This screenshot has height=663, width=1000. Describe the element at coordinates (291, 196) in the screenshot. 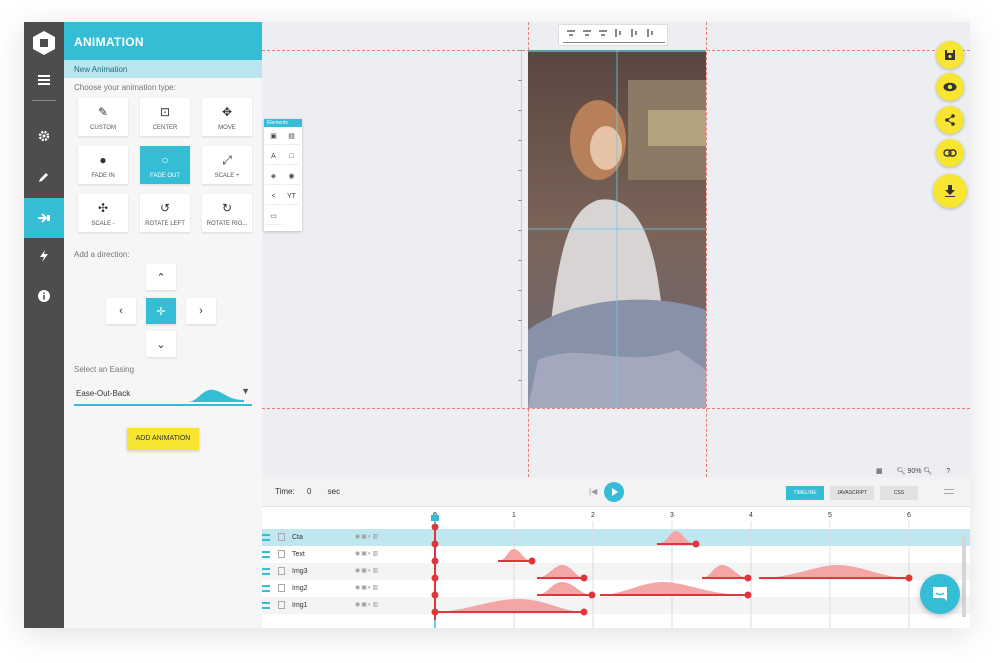

I see `youtube-element-icon: YT` at that location.